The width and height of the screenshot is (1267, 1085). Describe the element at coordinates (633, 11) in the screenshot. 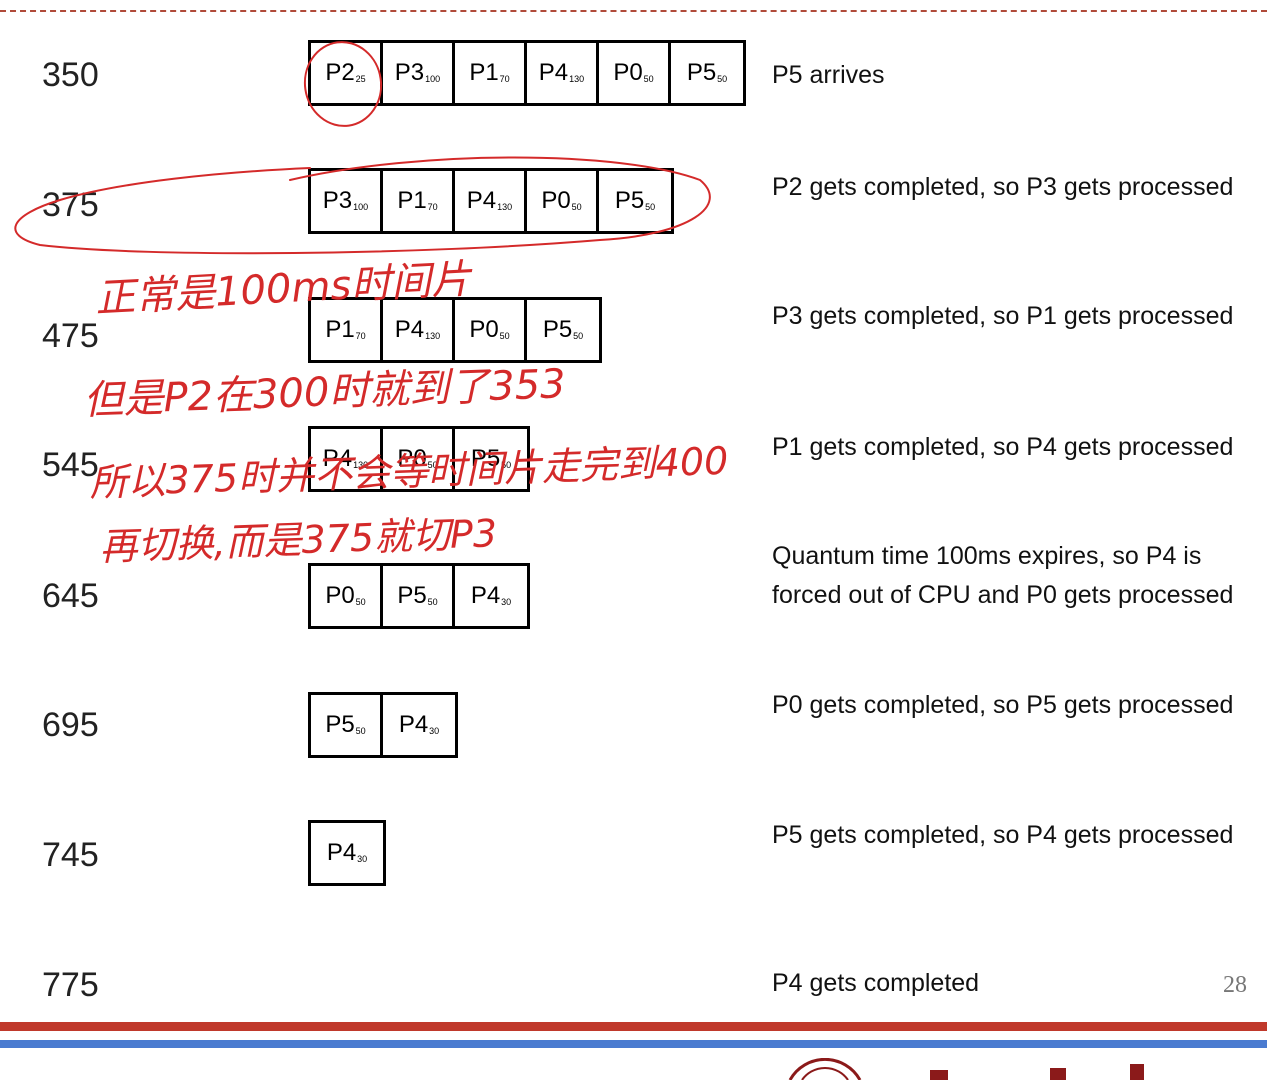

I see `top-dashed-rule` at that location.